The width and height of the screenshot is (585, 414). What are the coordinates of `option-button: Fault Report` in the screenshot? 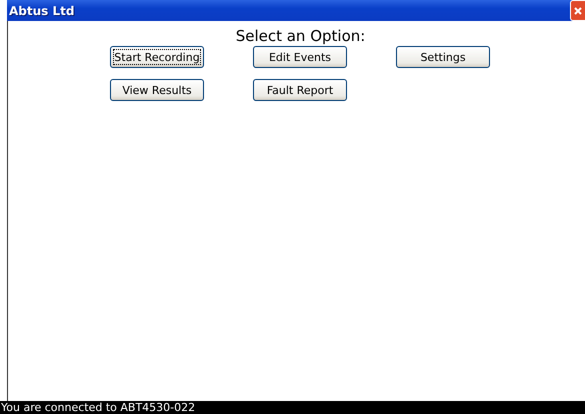 It's located at (300, 90).